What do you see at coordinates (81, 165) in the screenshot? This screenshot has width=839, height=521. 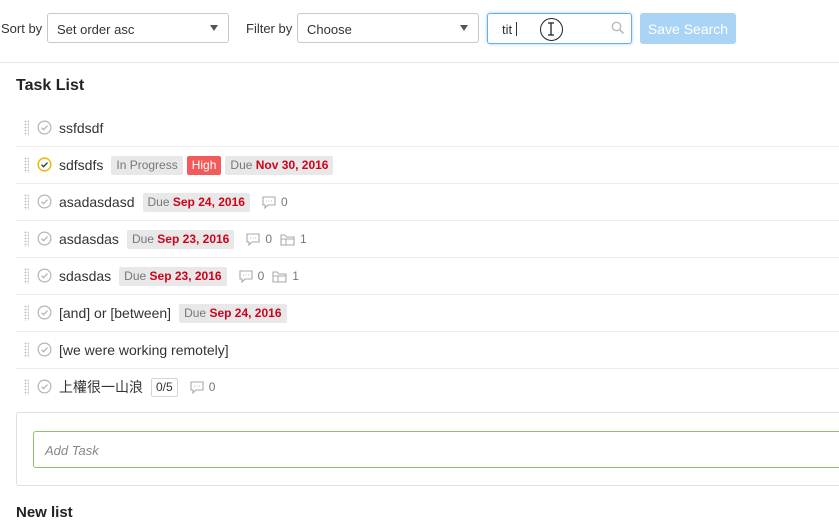 I see `task-name: sdfsdfs` at bounding box center [81, 165].